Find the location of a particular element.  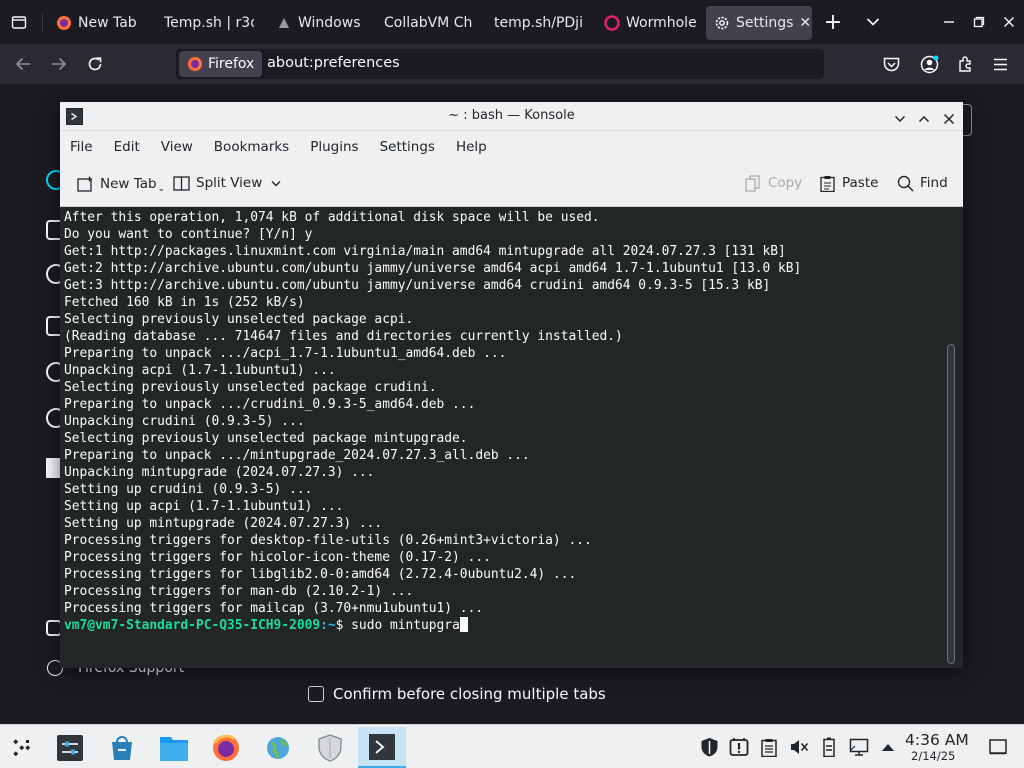

tab-separator is located at coordinates (42, 23).